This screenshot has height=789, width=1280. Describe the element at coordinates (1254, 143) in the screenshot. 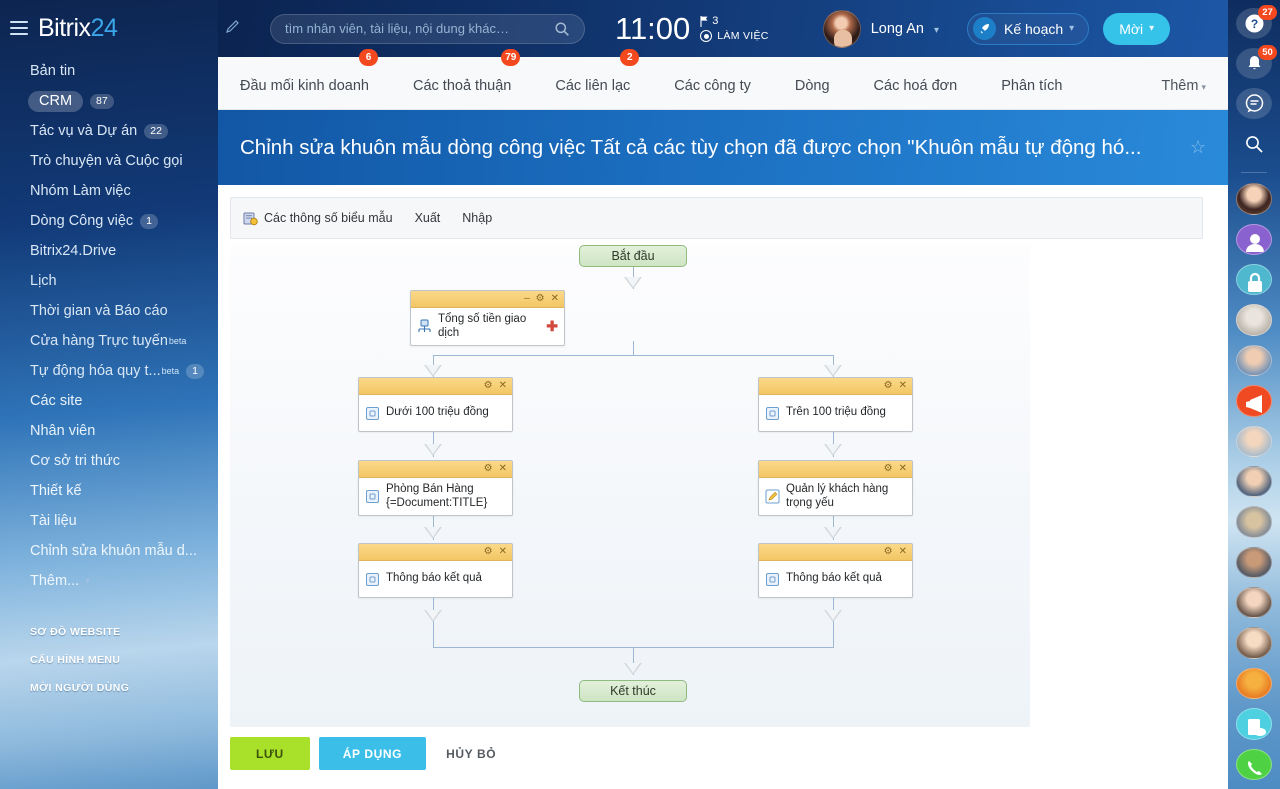

I see `rail-search-icon` at that location.